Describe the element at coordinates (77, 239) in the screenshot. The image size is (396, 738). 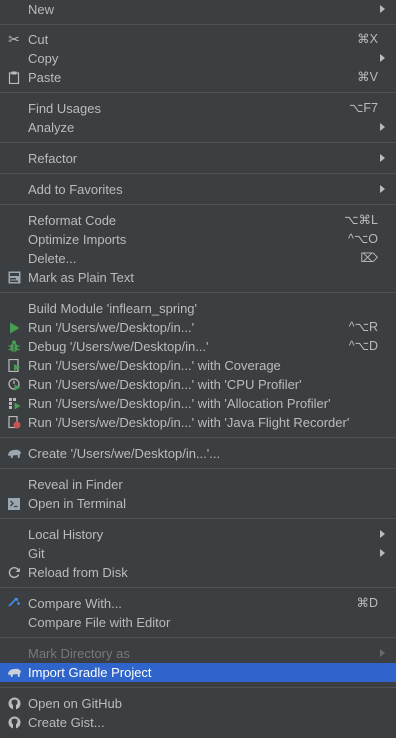
I see `menu-item-label: Optimize Imports` at that location.